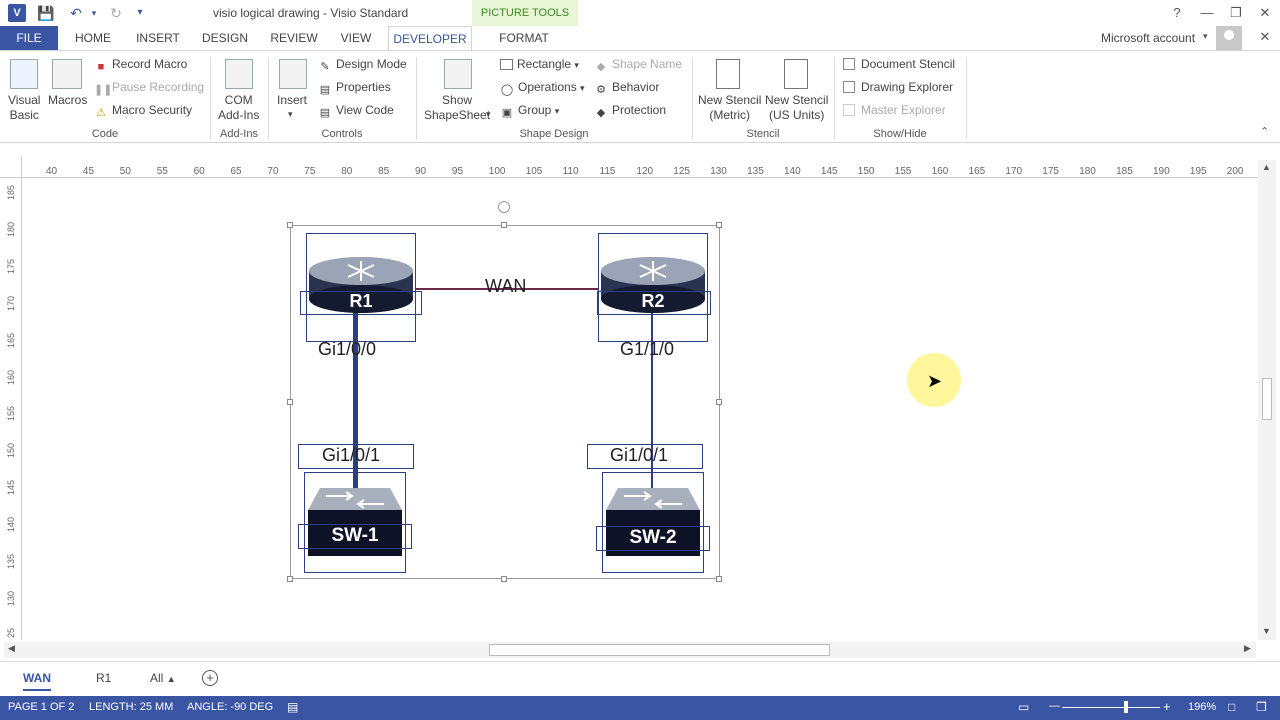  What do you see at coordinates (1202, 707) in the screenshot?
I see `zoom-level: 196%` at bounding box center [1202, 707].